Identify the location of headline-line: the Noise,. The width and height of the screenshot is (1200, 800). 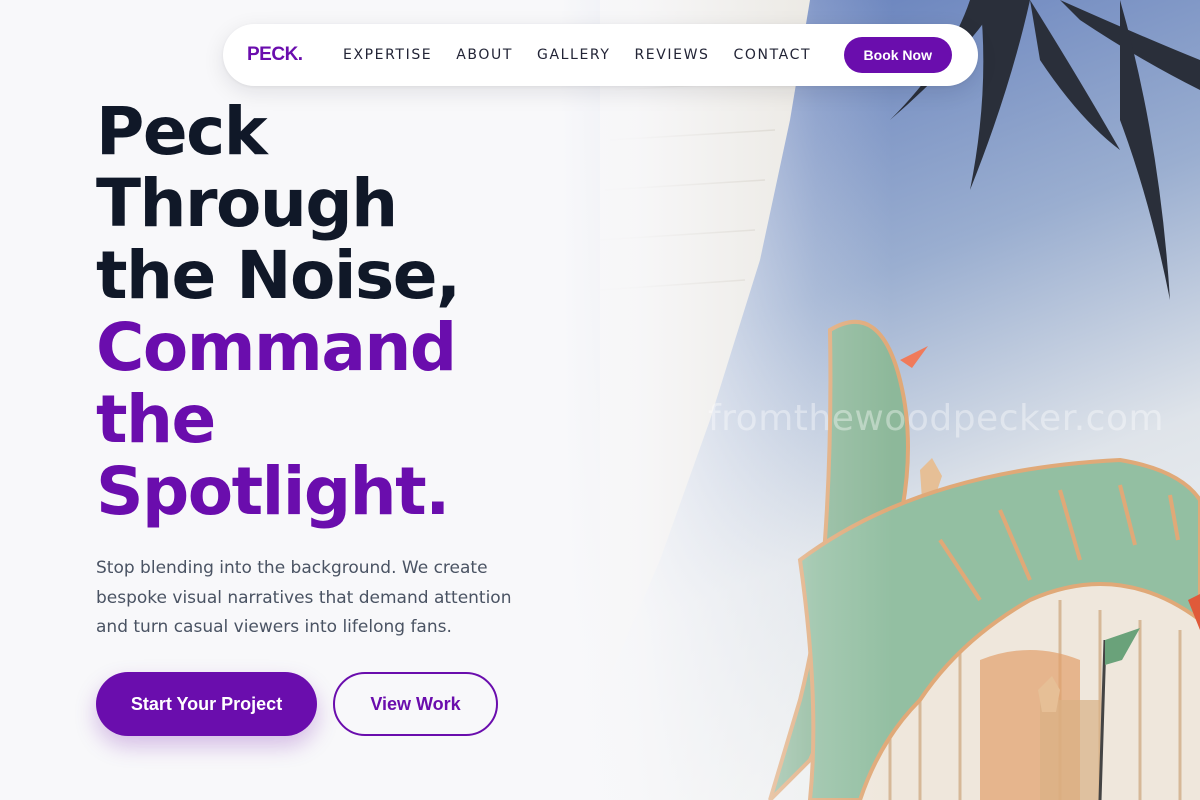
(278, 275).